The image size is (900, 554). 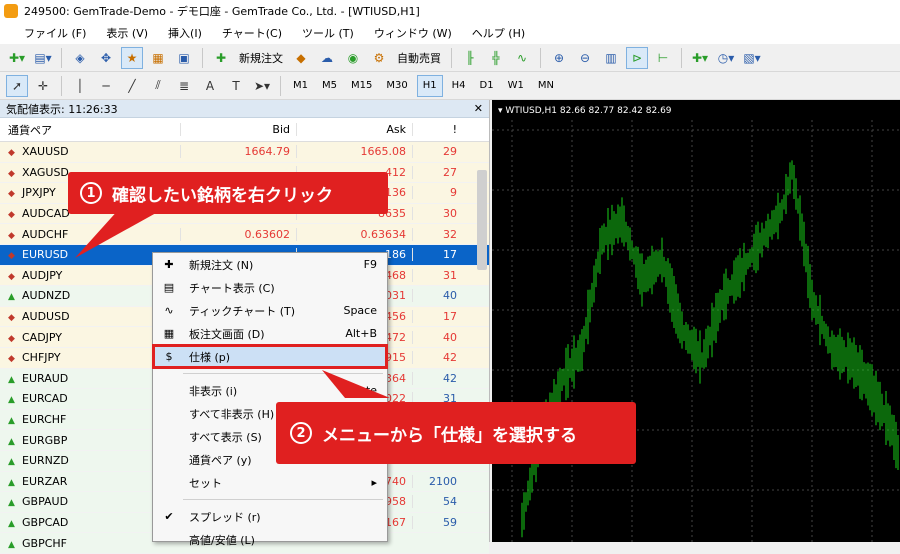 What do you see at coordinates (120, 233) in the screenshot?
I see `callout-1-pointer` at bounding box center [120, 233].